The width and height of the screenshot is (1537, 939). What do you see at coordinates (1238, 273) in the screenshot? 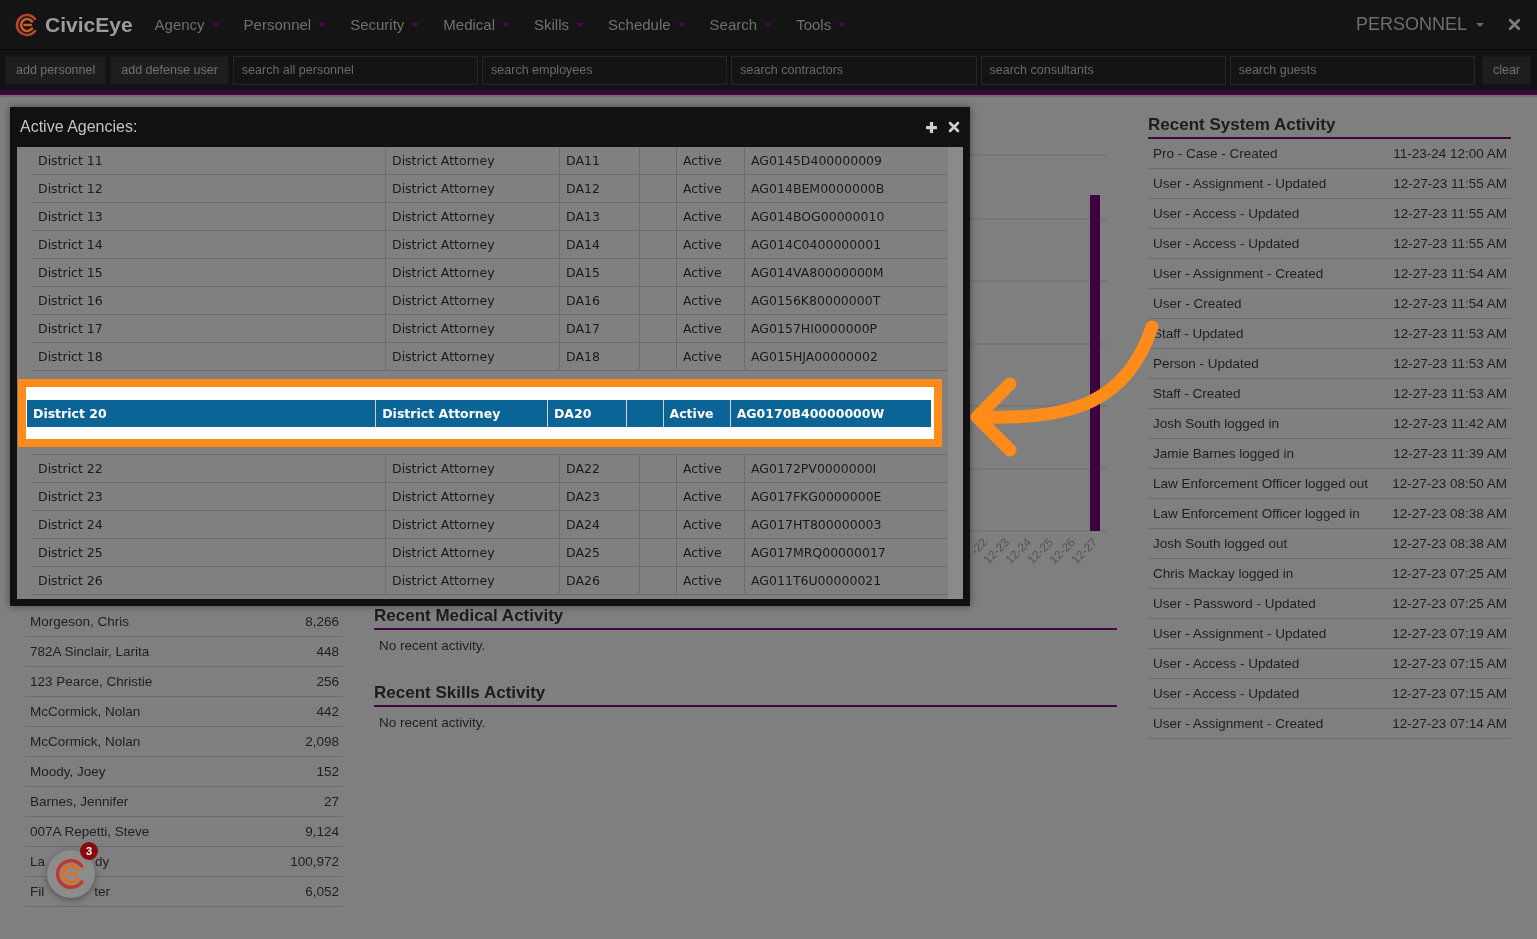
I see `activity-text: User - Assignment - Created` at bounding box center [1238, 273].